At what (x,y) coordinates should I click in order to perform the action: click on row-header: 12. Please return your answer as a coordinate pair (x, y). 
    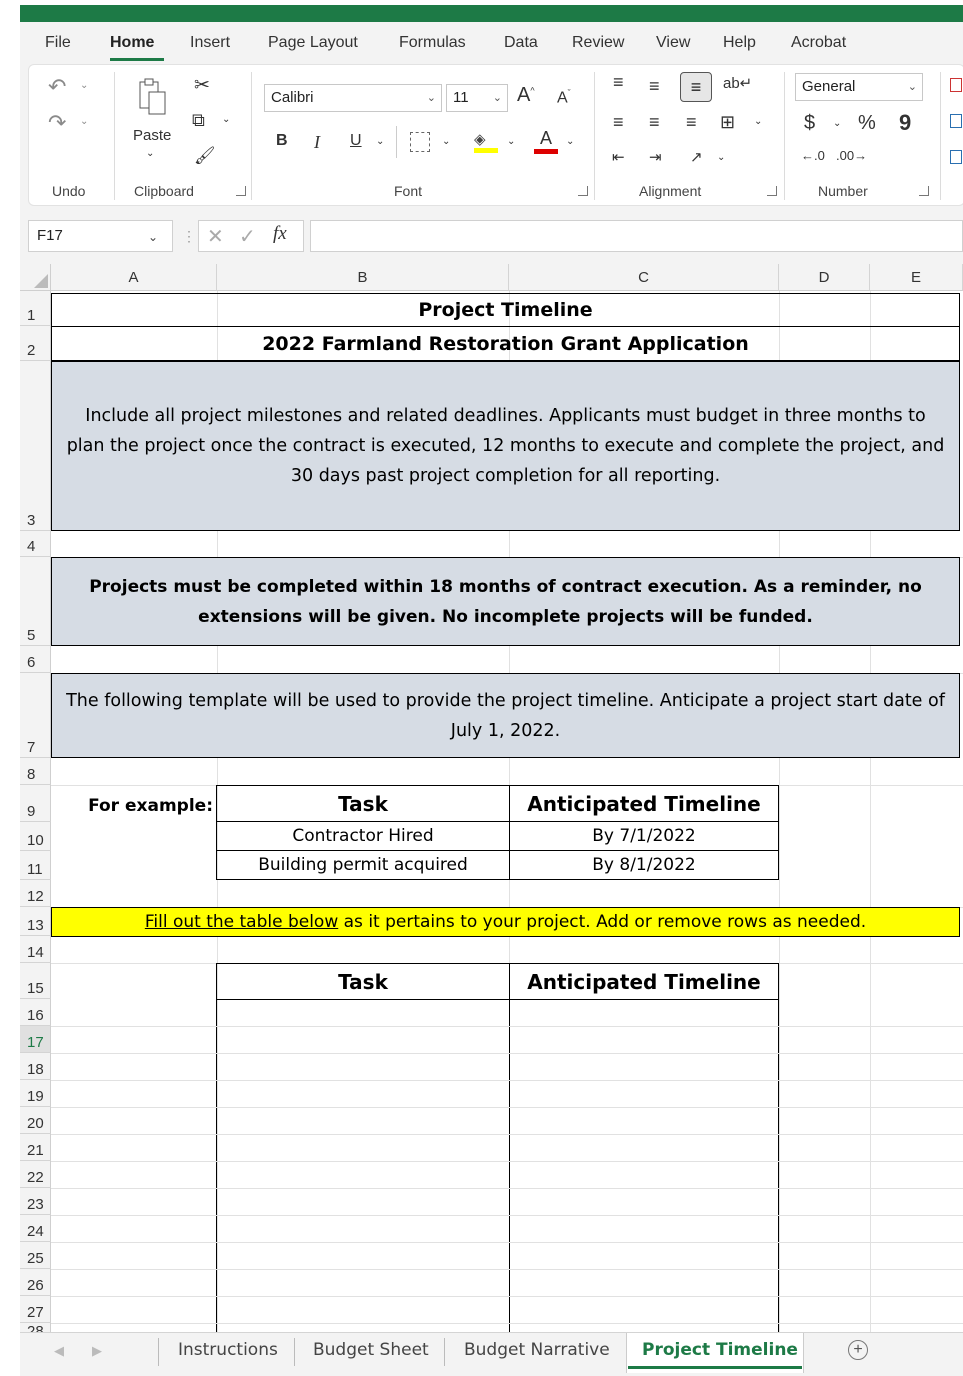
    Looking at the image, I should click on (35, 893).